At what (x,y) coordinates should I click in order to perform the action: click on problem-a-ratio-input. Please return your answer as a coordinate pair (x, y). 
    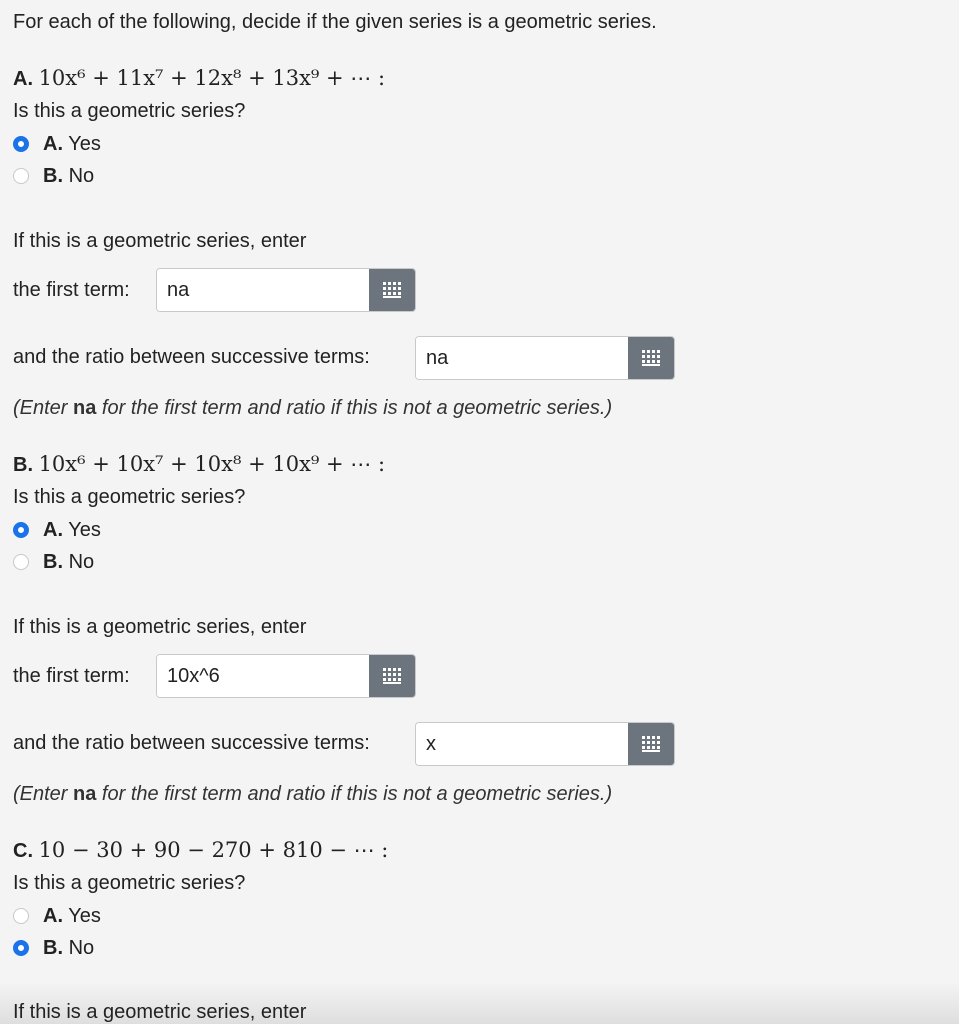
    Looking at the image, I should click on (522, 358).